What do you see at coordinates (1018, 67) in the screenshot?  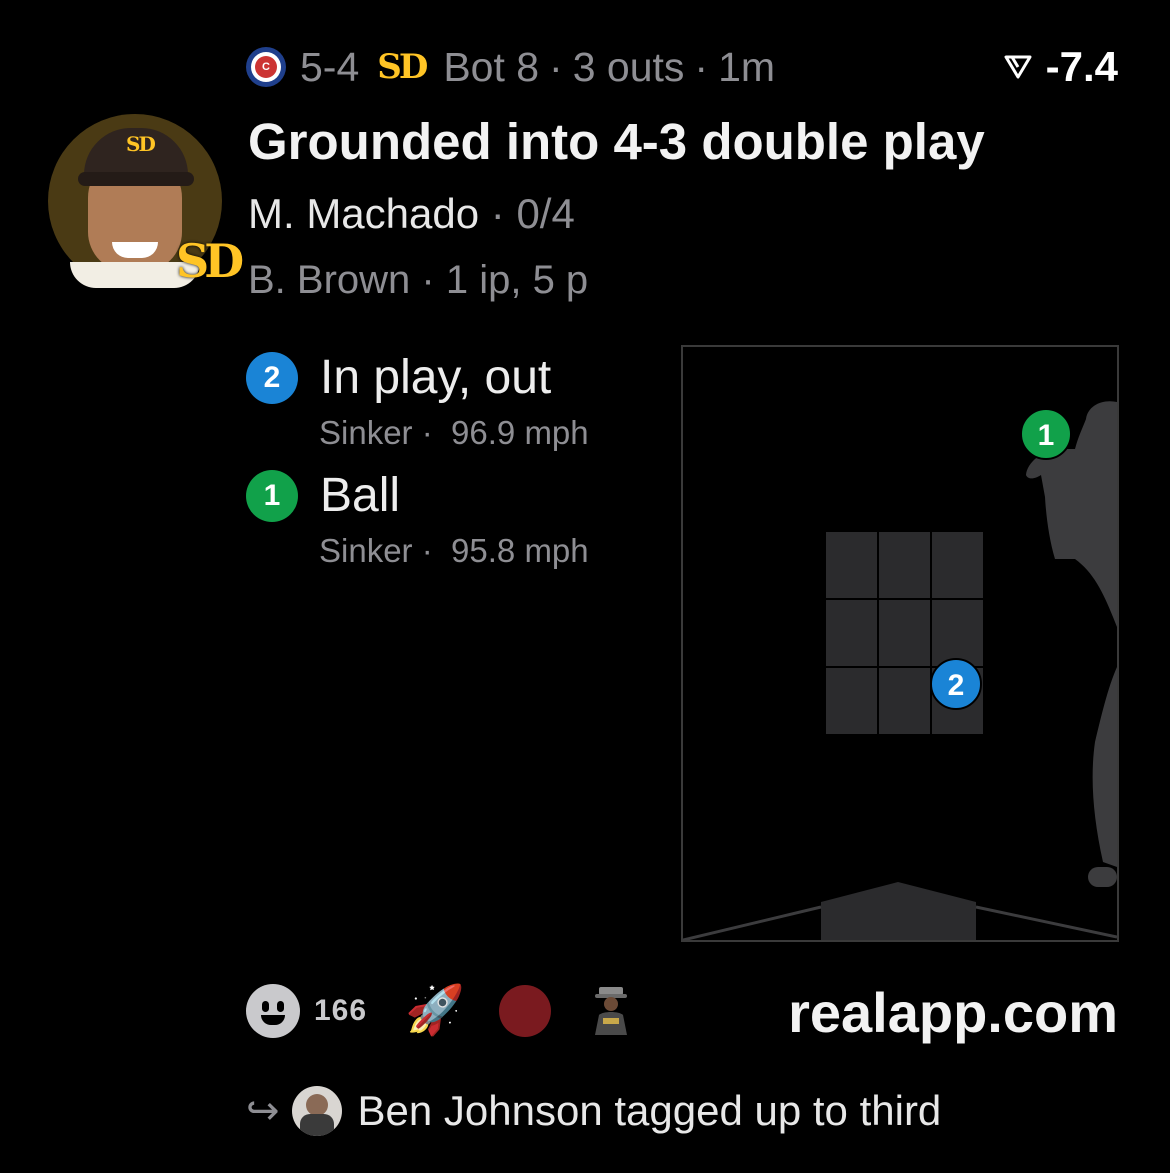 I see `trend-triangle-icon` at bounding box center [1018, 67].